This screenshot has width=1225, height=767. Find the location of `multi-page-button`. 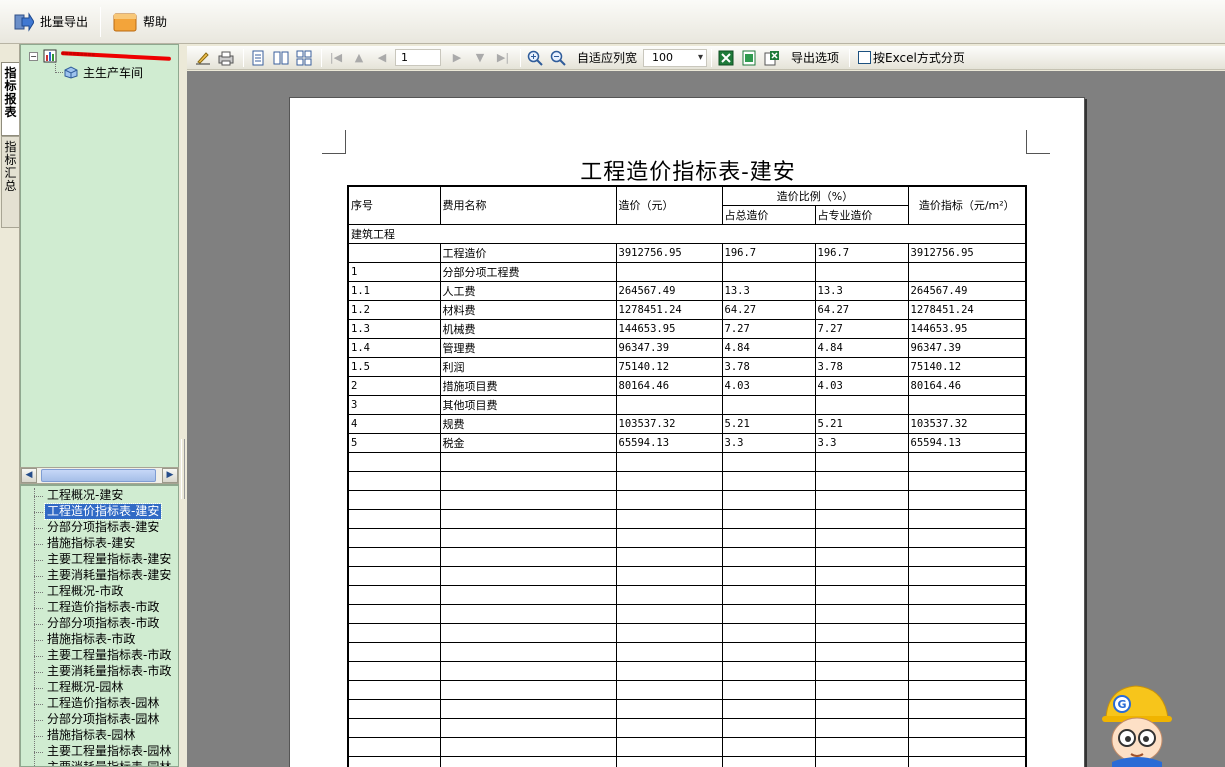

multi-page-button is located at coordinates (304, 58).